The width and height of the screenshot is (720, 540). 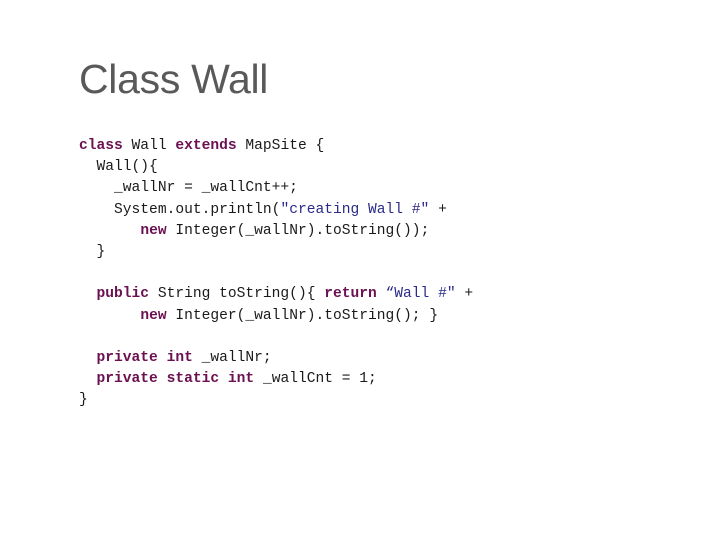 I want to click on code-string: “Wall #", so click(x=420, y=294).